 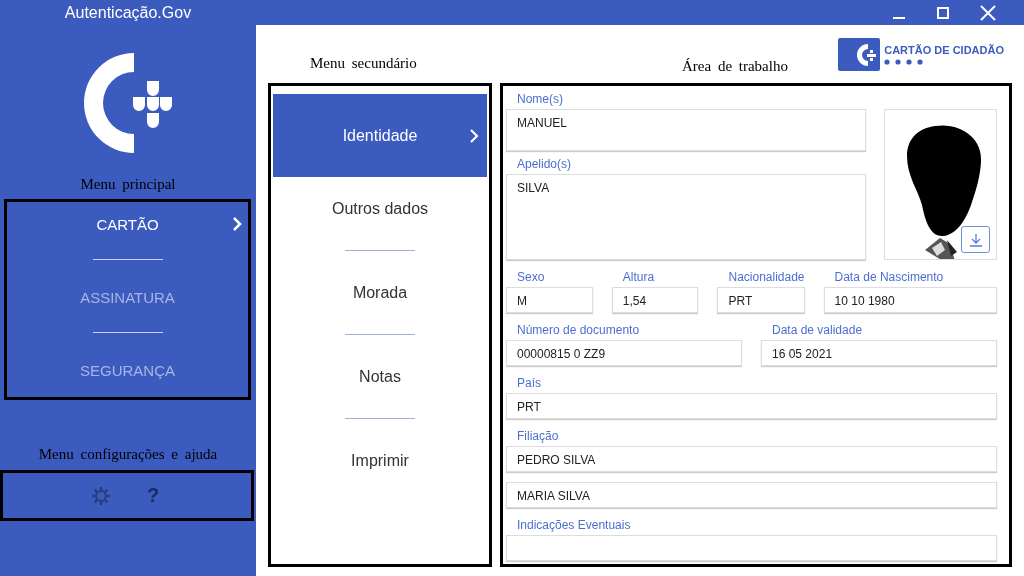 What do you see at coordinates (380, 376) in the screenshot?
I see `secondary-menu-item: Notas` at bounding box center [380, 376].